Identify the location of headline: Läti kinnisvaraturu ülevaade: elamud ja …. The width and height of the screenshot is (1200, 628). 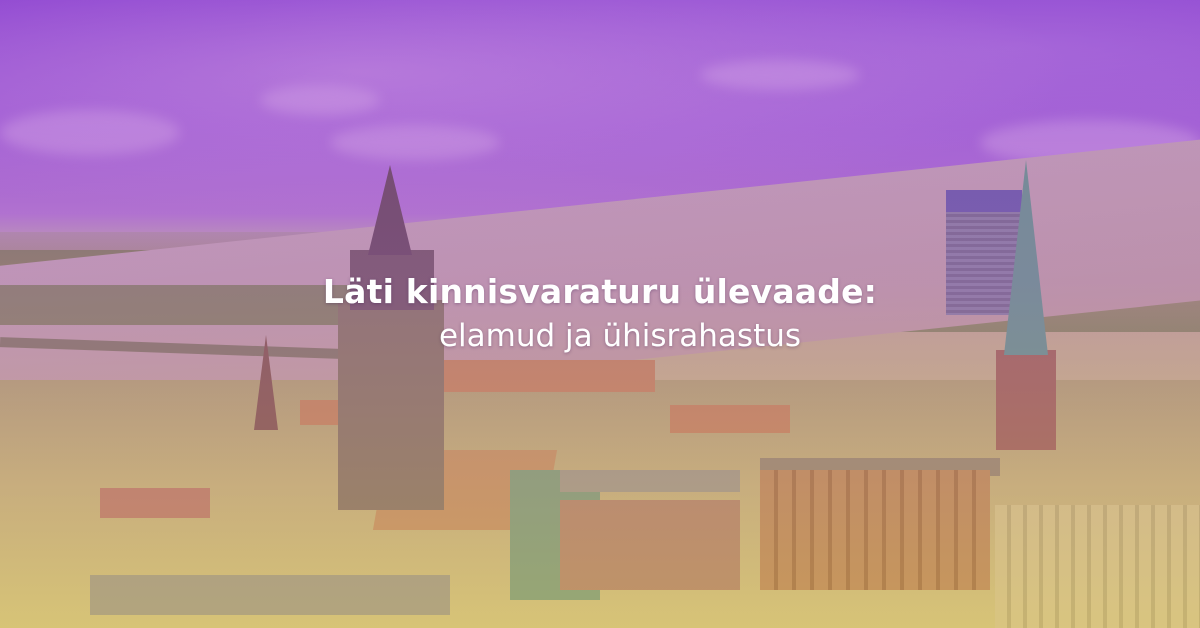
(600, 314).